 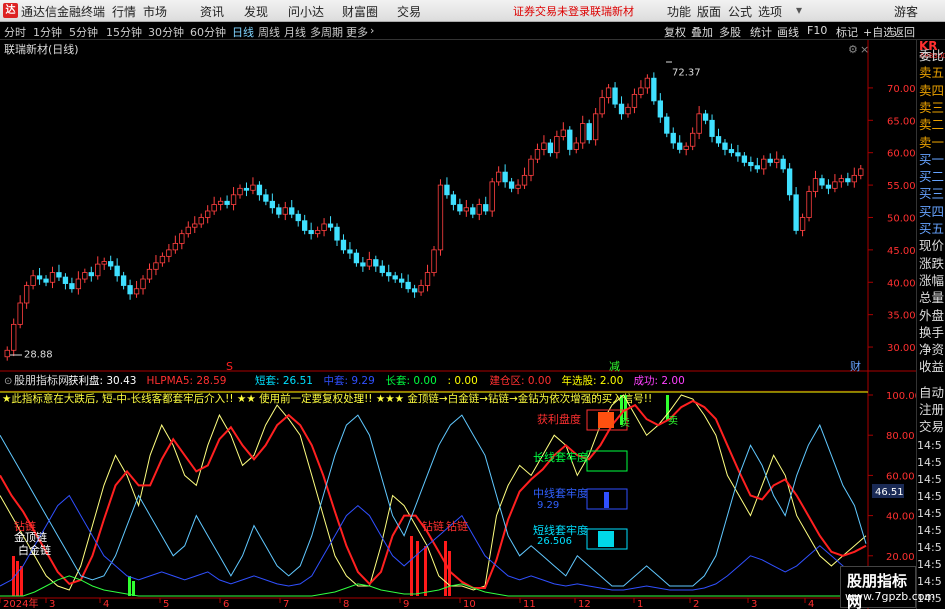 What do you see at coordinates (372, 30) in the screenshot?
I see `chevron-right-icon: ›` at bounding box center [372, 30].